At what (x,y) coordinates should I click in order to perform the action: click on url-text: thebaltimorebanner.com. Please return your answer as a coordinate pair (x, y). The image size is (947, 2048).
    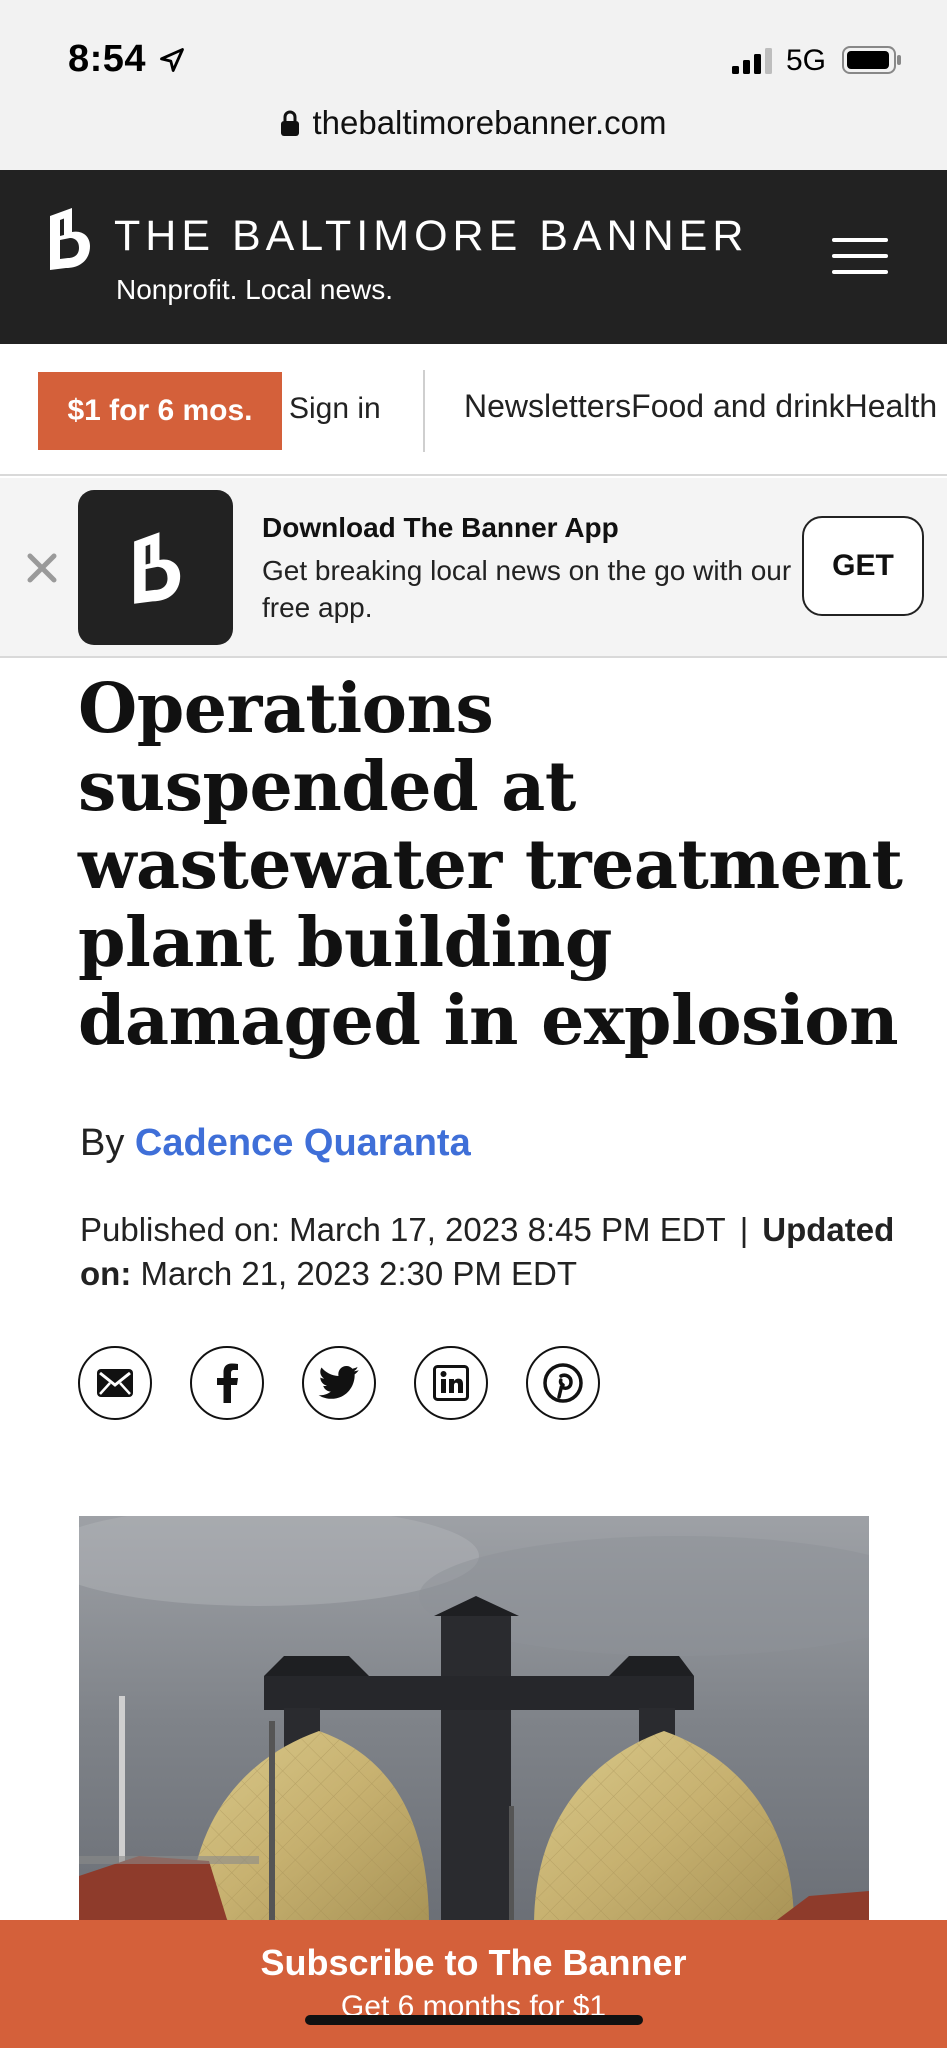
    Looking at the image, I should click on (489, 122).